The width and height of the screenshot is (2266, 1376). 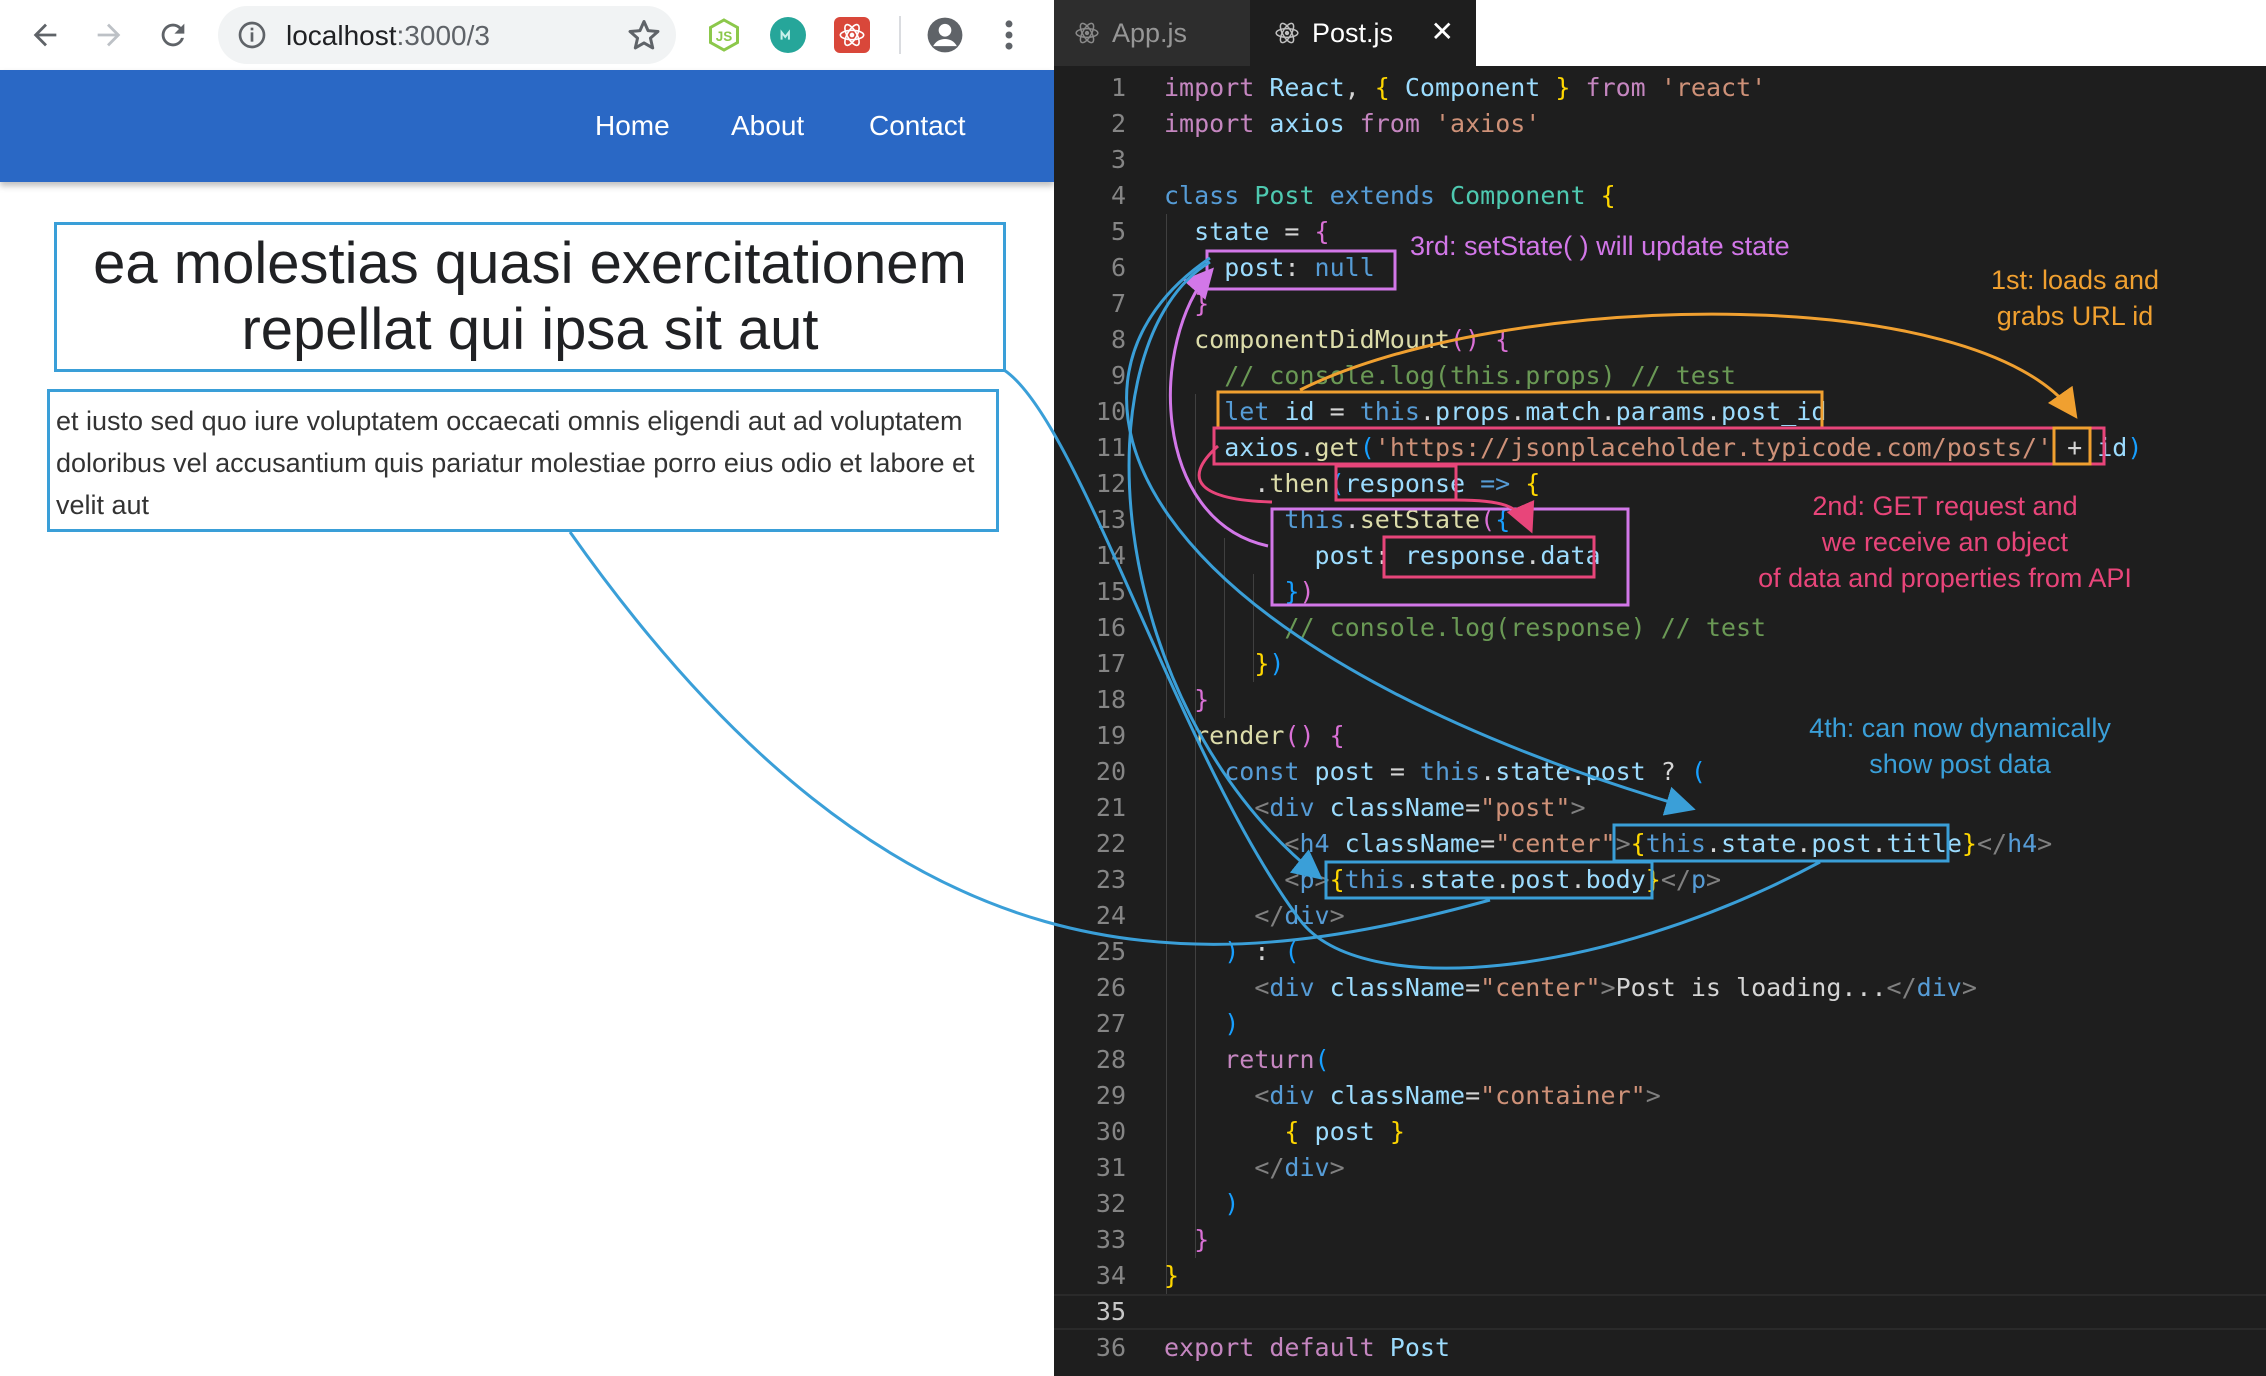 What do you see at coordinates (1110, 1059) in the screenshot?
I see `line-number: 28` at bounding box center [1110, 1059].